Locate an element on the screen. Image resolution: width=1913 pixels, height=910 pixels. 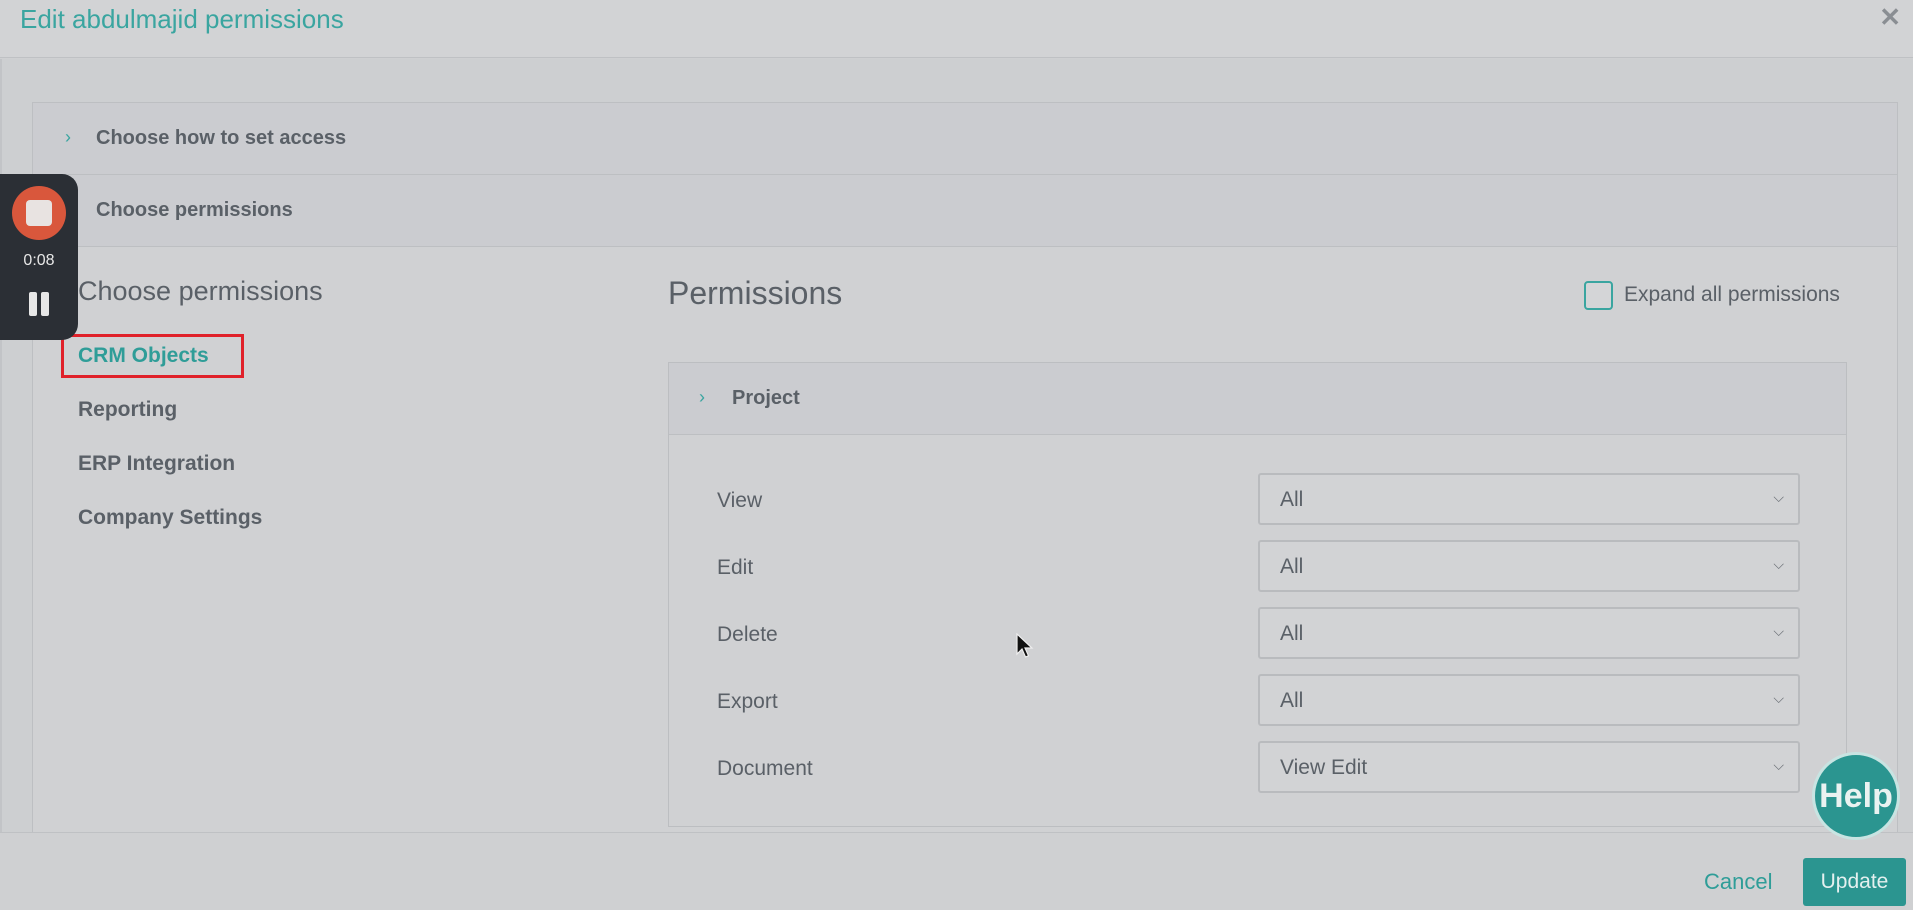
modal-footer: Cancel Update is located at coordinates (956, 871).